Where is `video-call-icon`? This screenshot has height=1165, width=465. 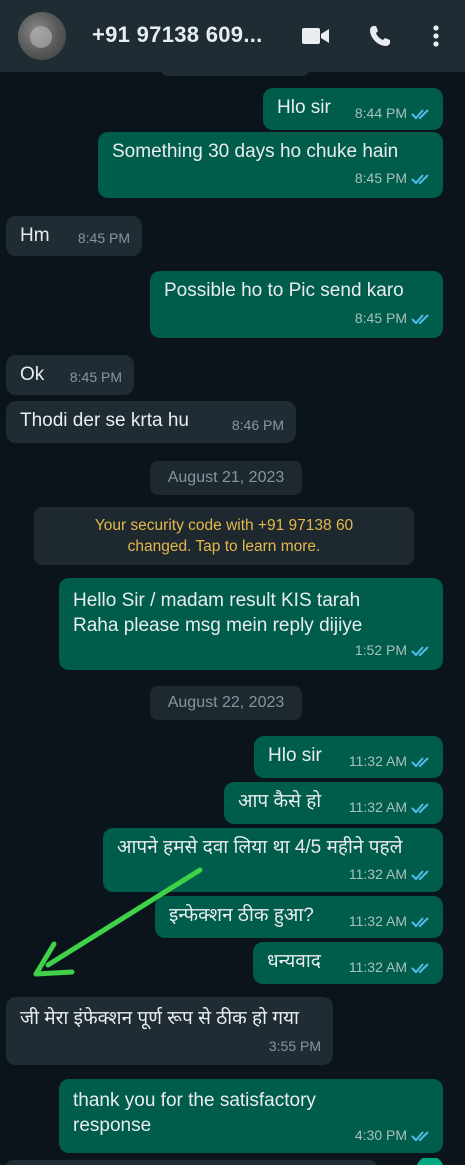
video-call-icon is located at coordinates (316, 36).